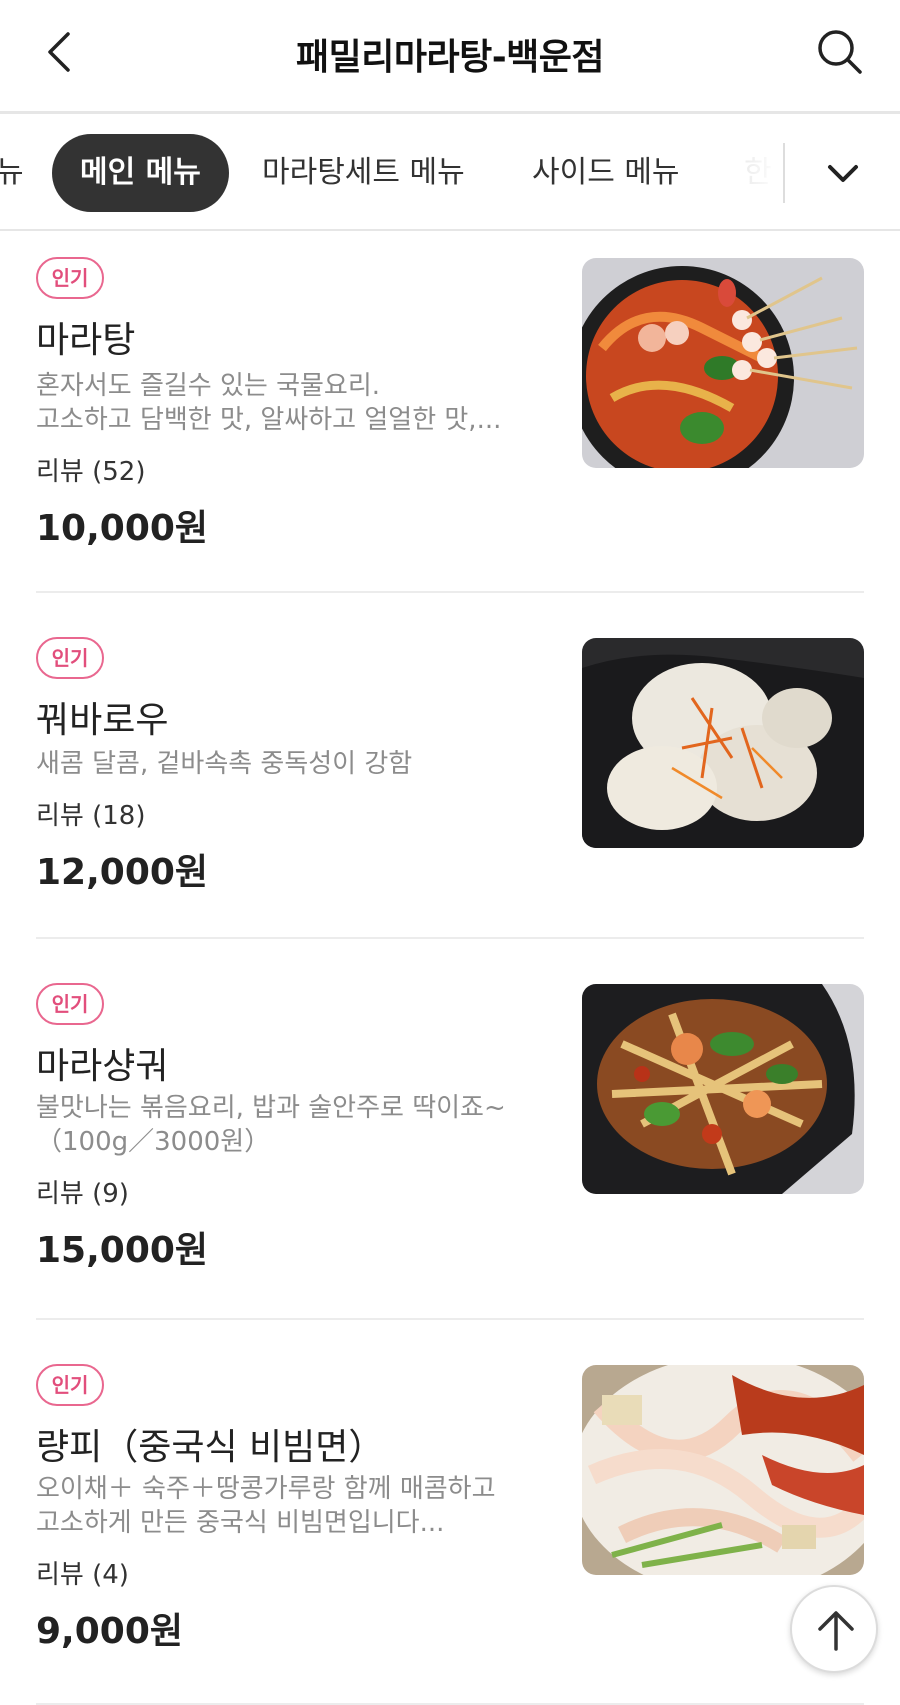 The image size is (900, 1705). What do you see at coordinates (12, 173) in the screenshot?
I see `tab-previous-partial: 뉴` at bounding box center [12, 173].